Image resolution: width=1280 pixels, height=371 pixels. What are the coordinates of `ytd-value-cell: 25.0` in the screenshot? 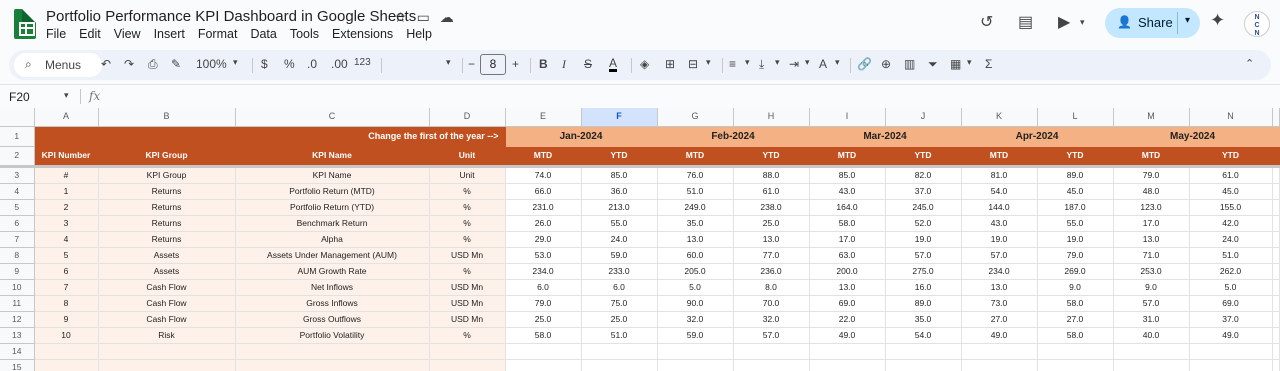 It's located at (619, 319).